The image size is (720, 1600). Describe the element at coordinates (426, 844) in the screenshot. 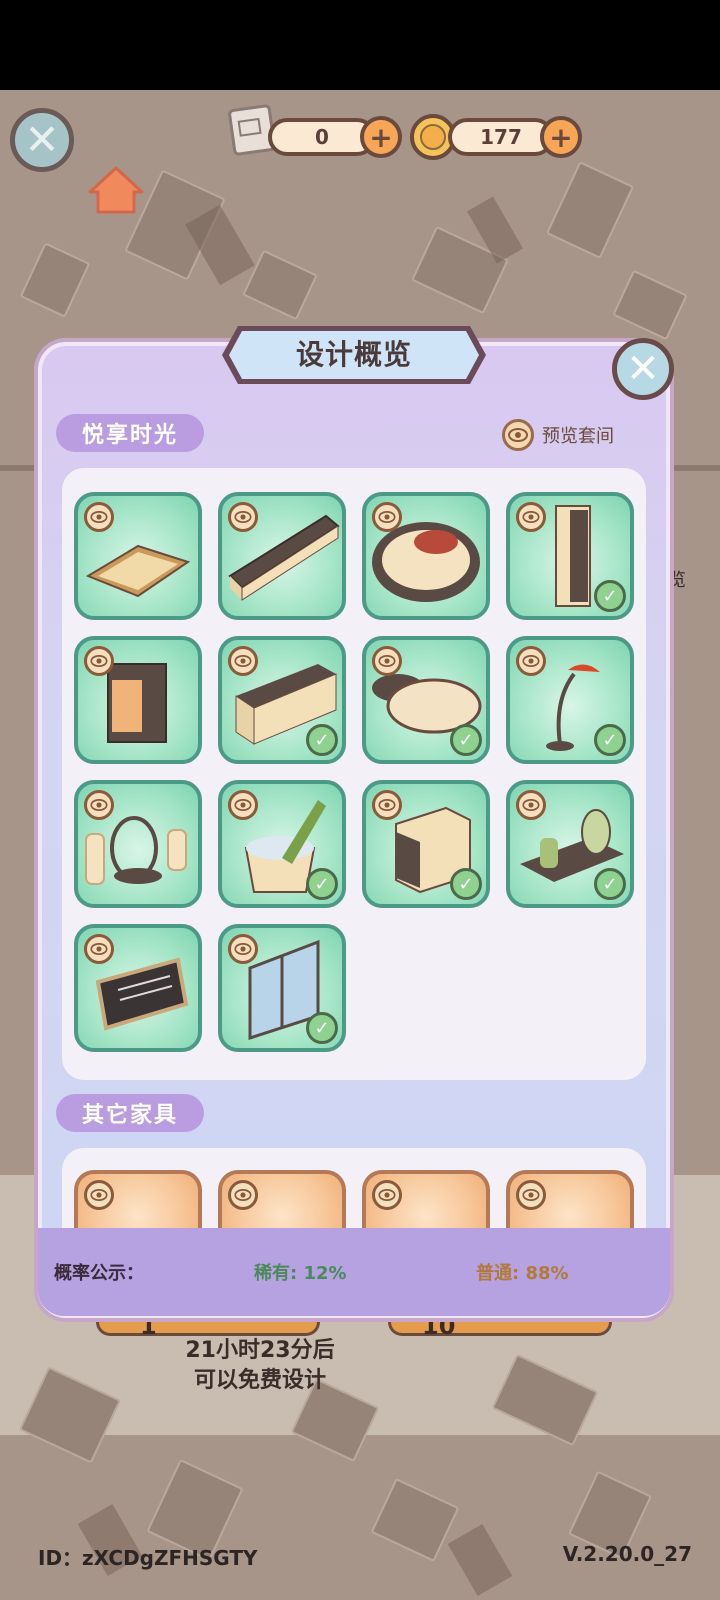

I see `item-tile-mini-fridge: ✓` at that location.